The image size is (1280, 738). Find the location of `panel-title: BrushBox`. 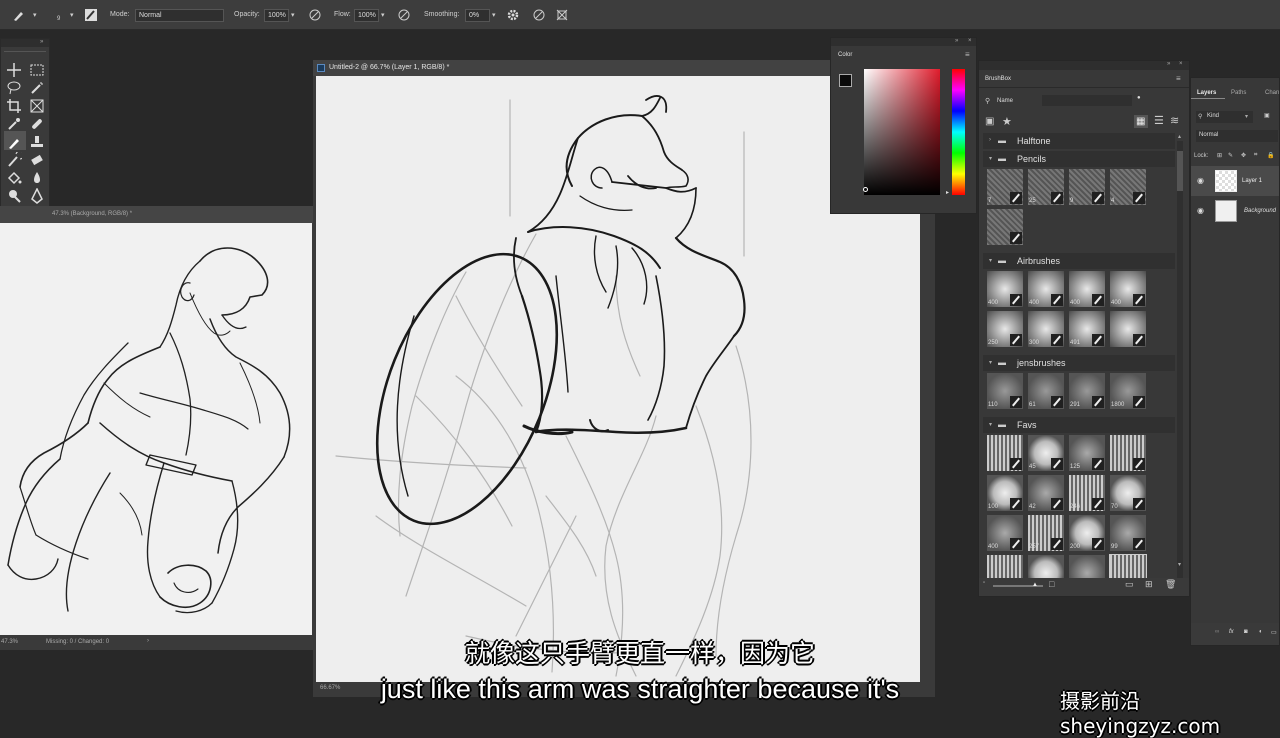

panel-title: BrushBox is located at coordinates (998, 79).